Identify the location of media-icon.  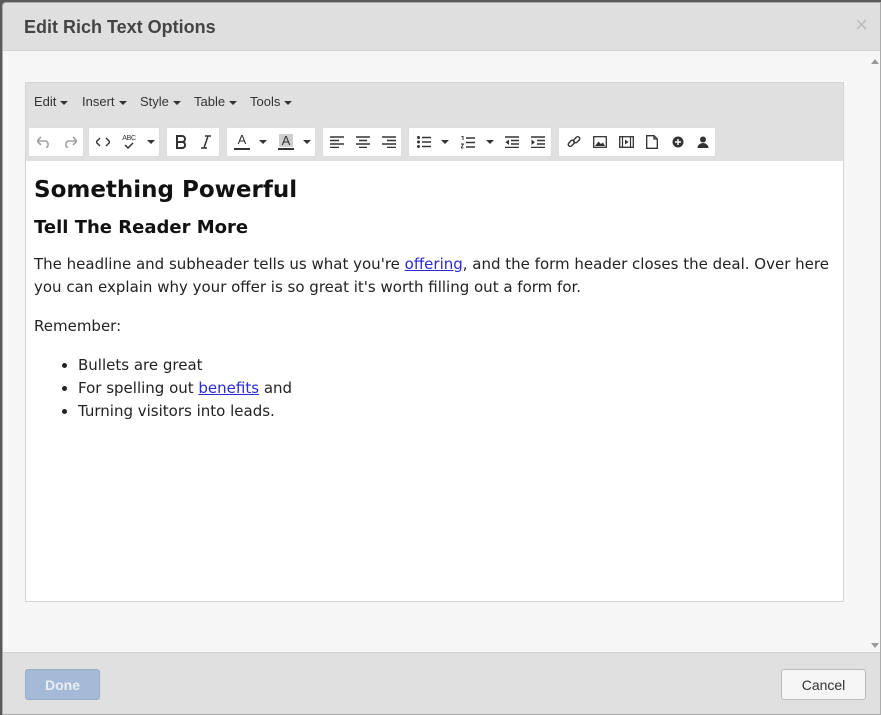
(626, 142).